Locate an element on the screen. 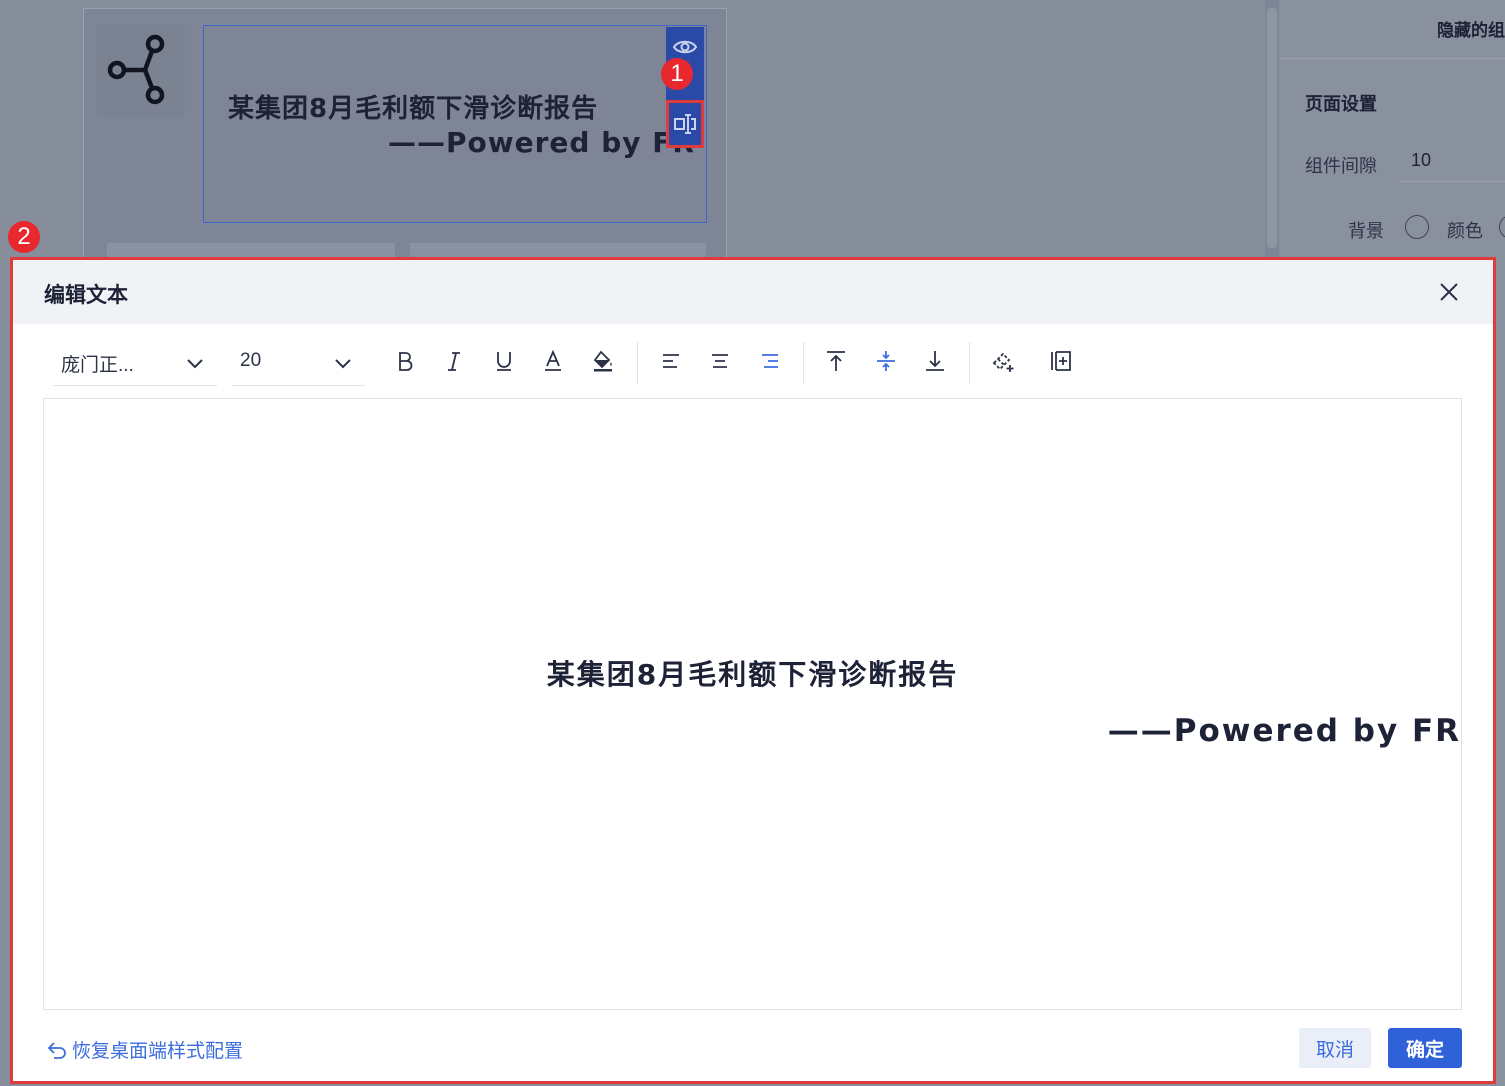 Image resolution: width=1505 pixels, height=1086 pixels. edit-text-button is located at coordinates (685, 124).